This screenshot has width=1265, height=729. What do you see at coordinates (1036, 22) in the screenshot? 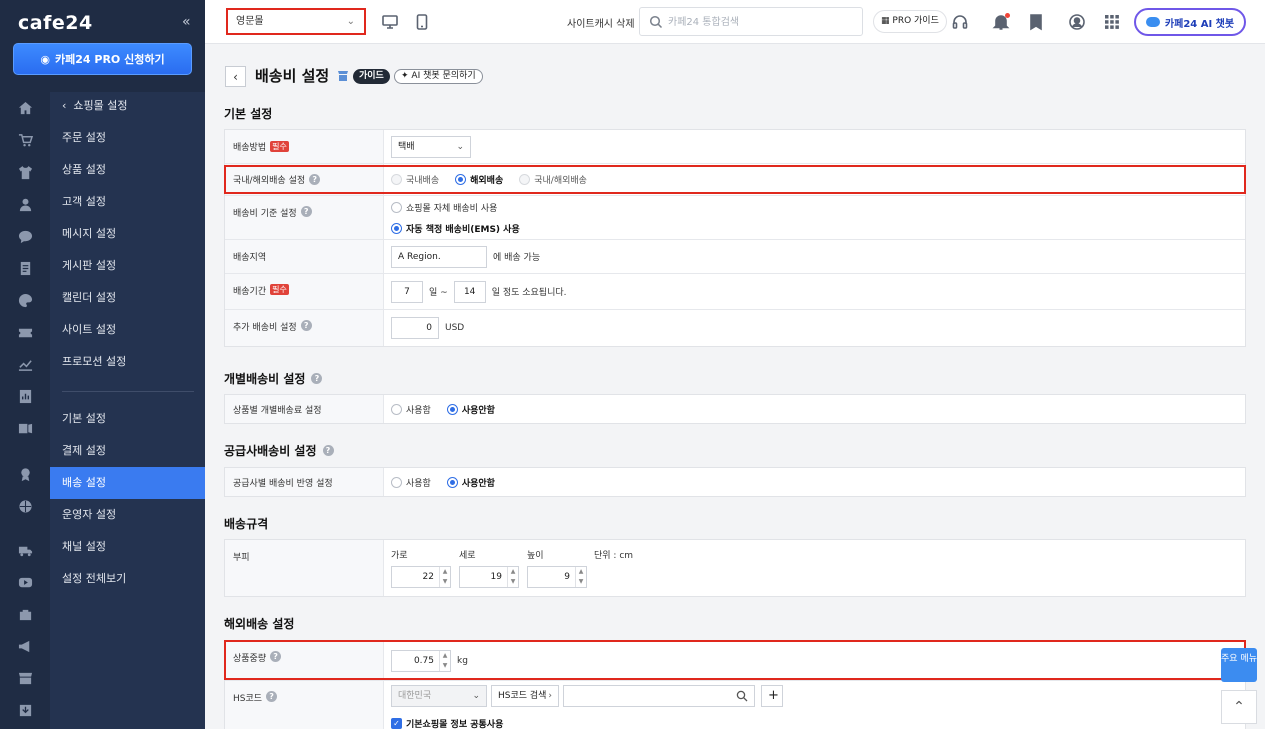
I see `bookmark-icon` at bounding box center [1036, 22].